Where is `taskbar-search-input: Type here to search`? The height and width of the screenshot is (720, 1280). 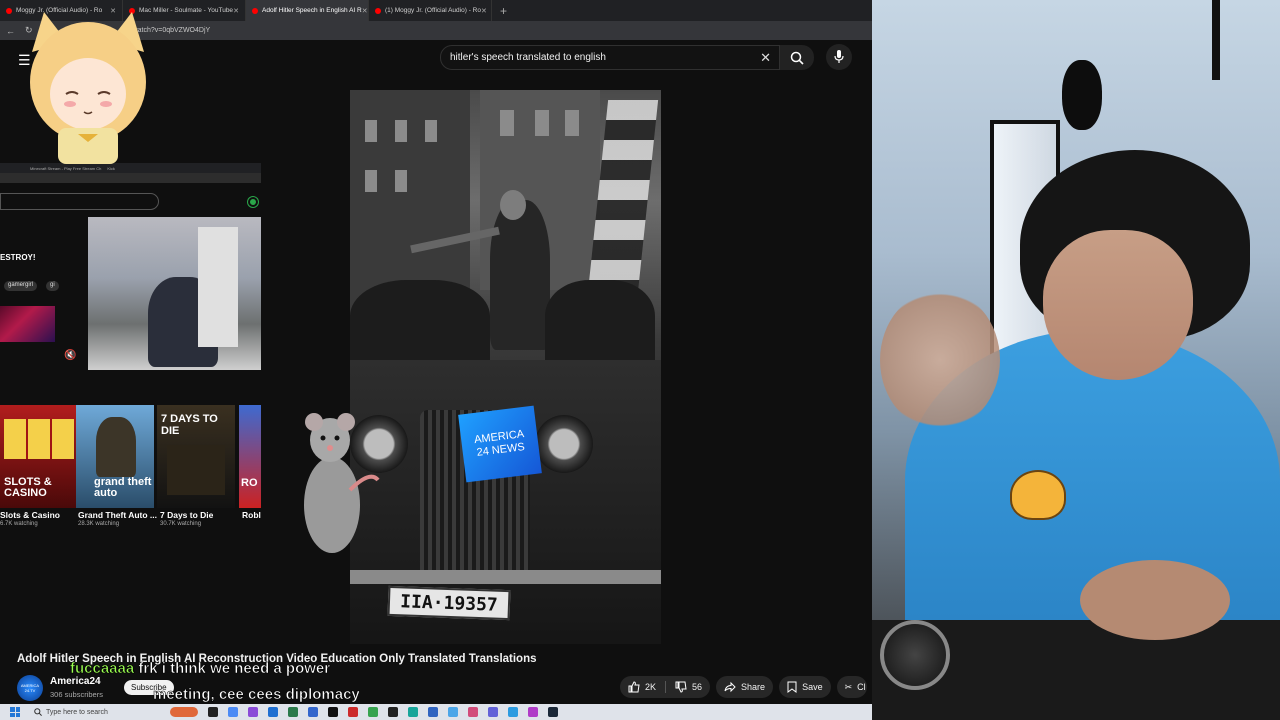
taskbar-search-input: Type here to search is located at coordinates (94, 712).